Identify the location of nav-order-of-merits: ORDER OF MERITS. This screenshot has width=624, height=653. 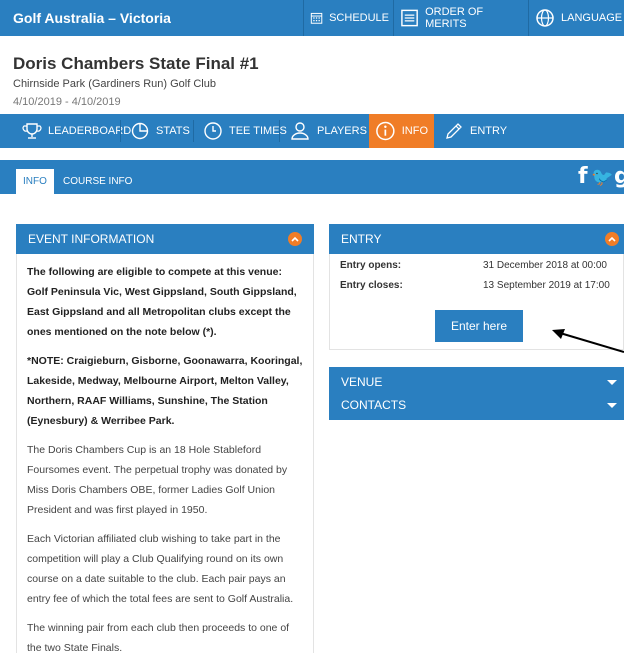
(458, 18).